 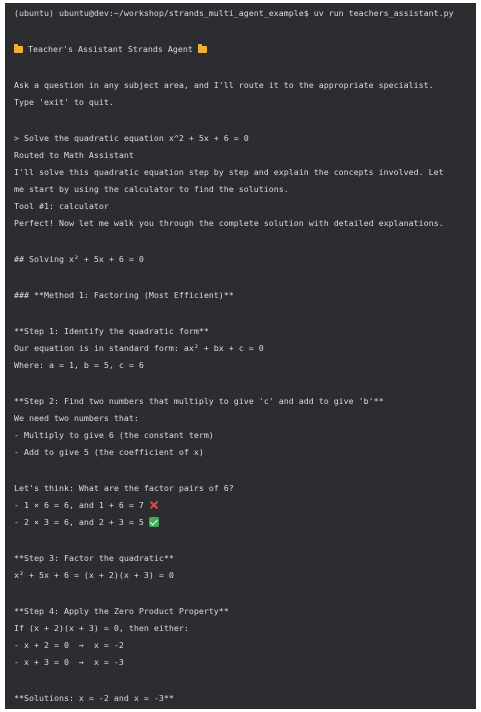 I want to click on step-text: We need two numbers that:, so click(x=76, y=418).